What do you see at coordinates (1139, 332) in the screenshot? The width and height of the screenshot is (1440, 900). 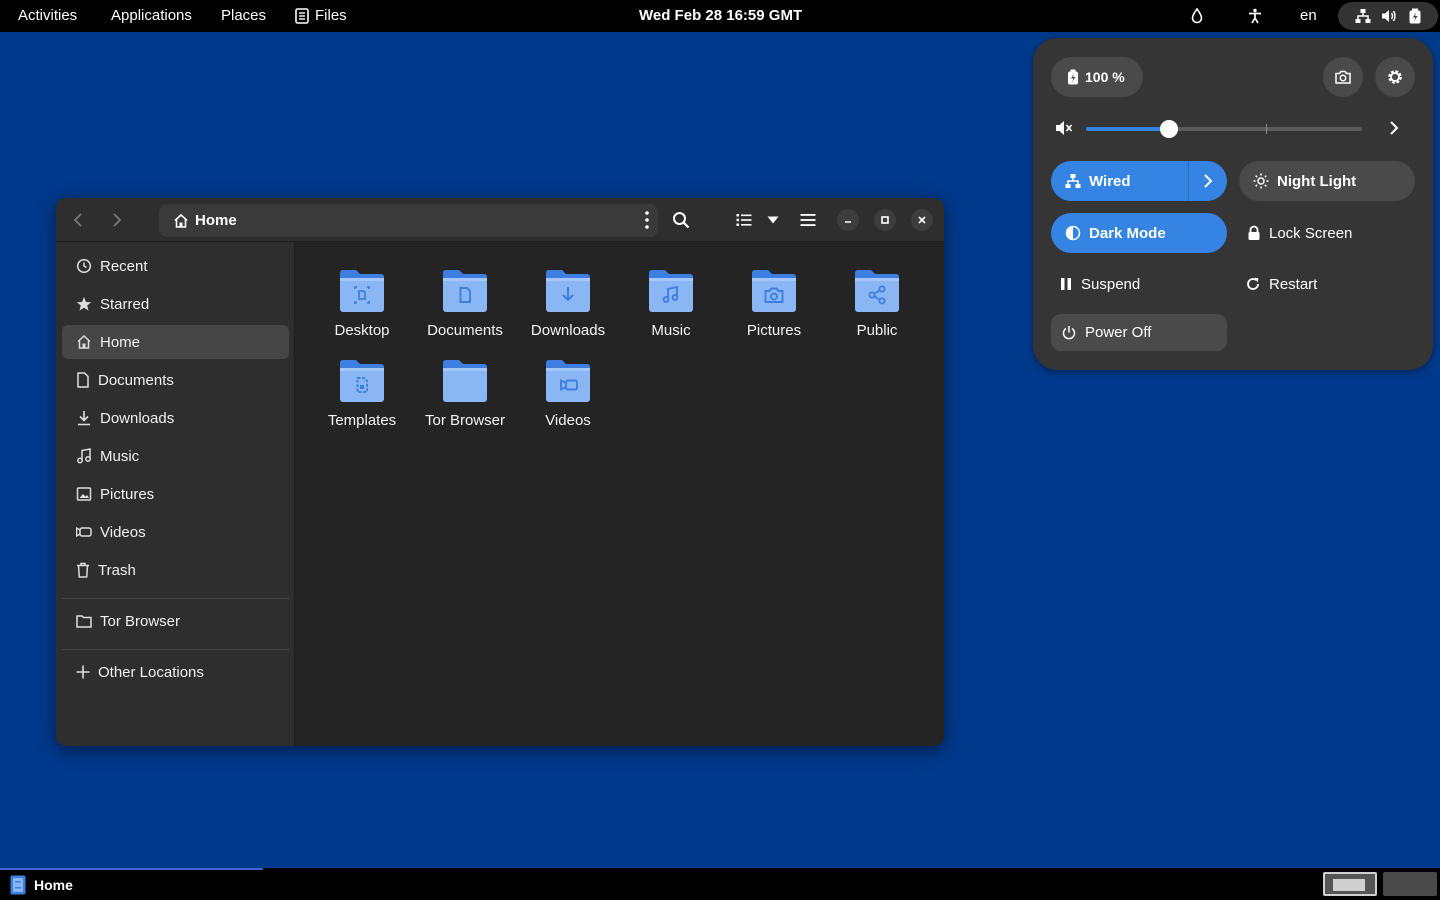 I see `power-off-button: Power Off` at bounding box center [1139, 332].